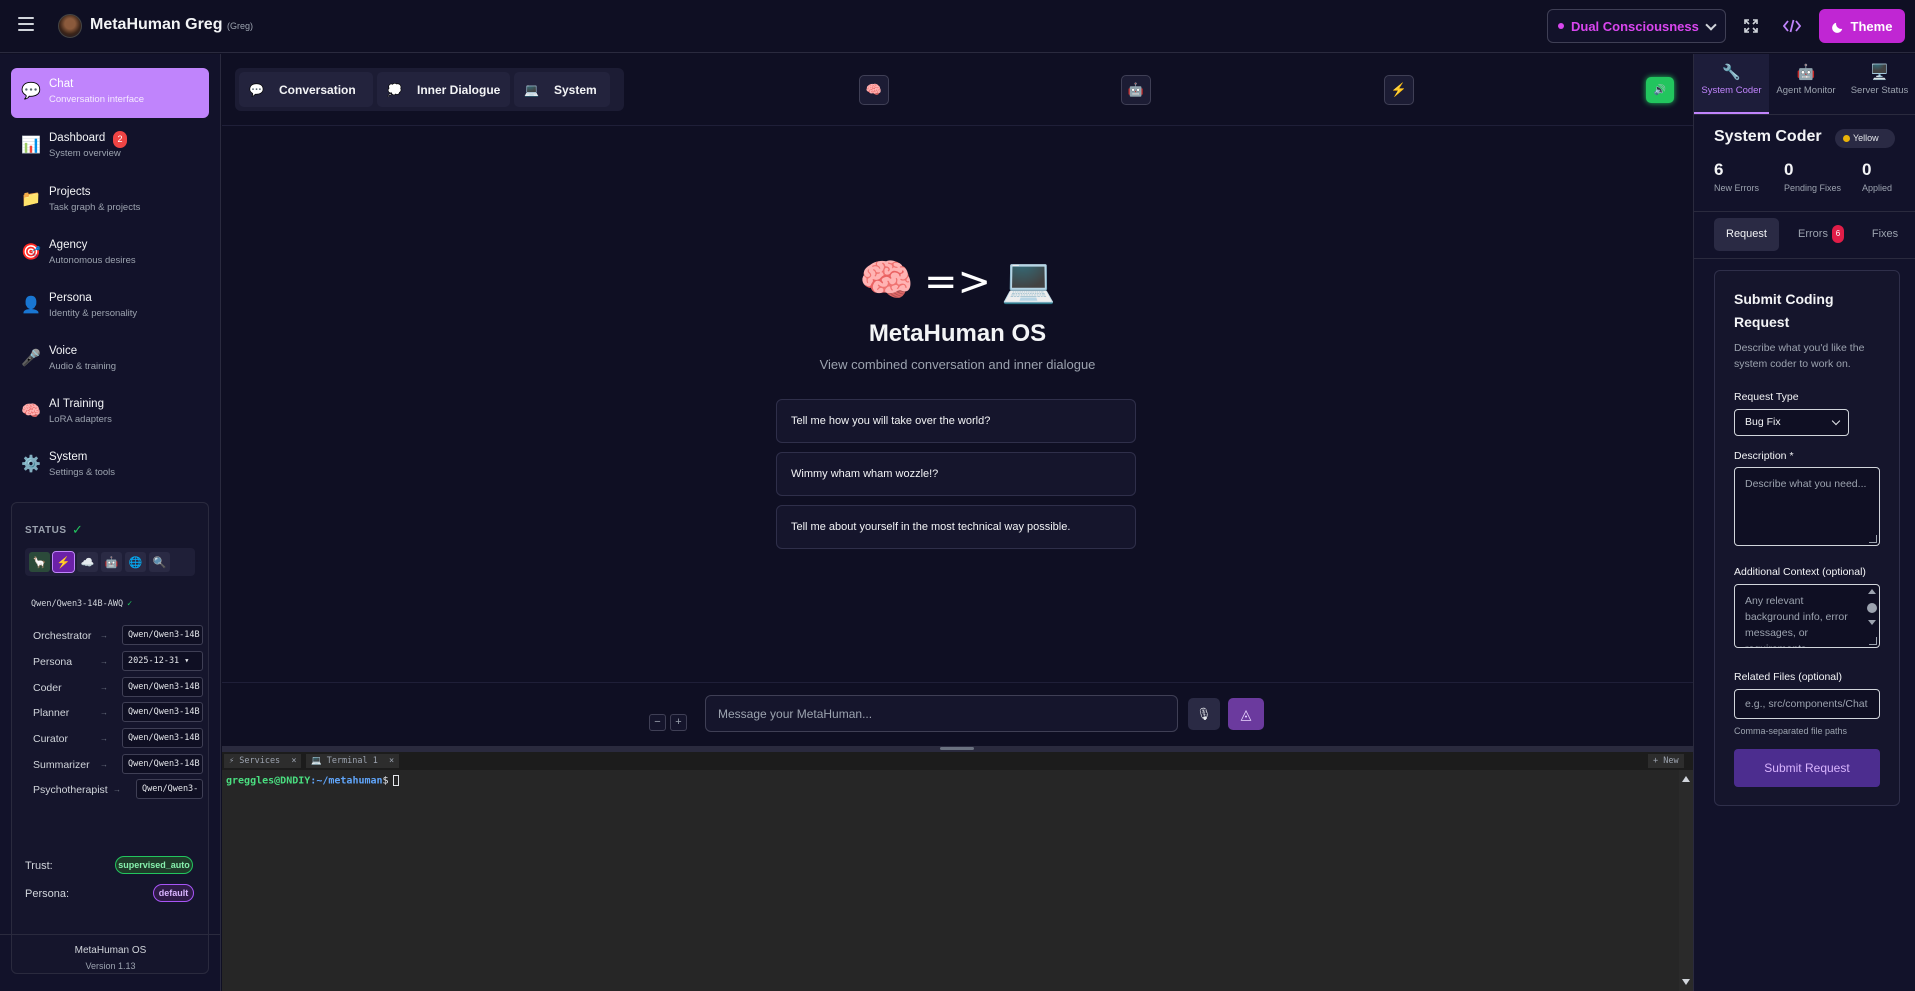  I want to click on sidebar-item-dashboard: 📊 Dashboard 2 System overview, so click(110, 147).